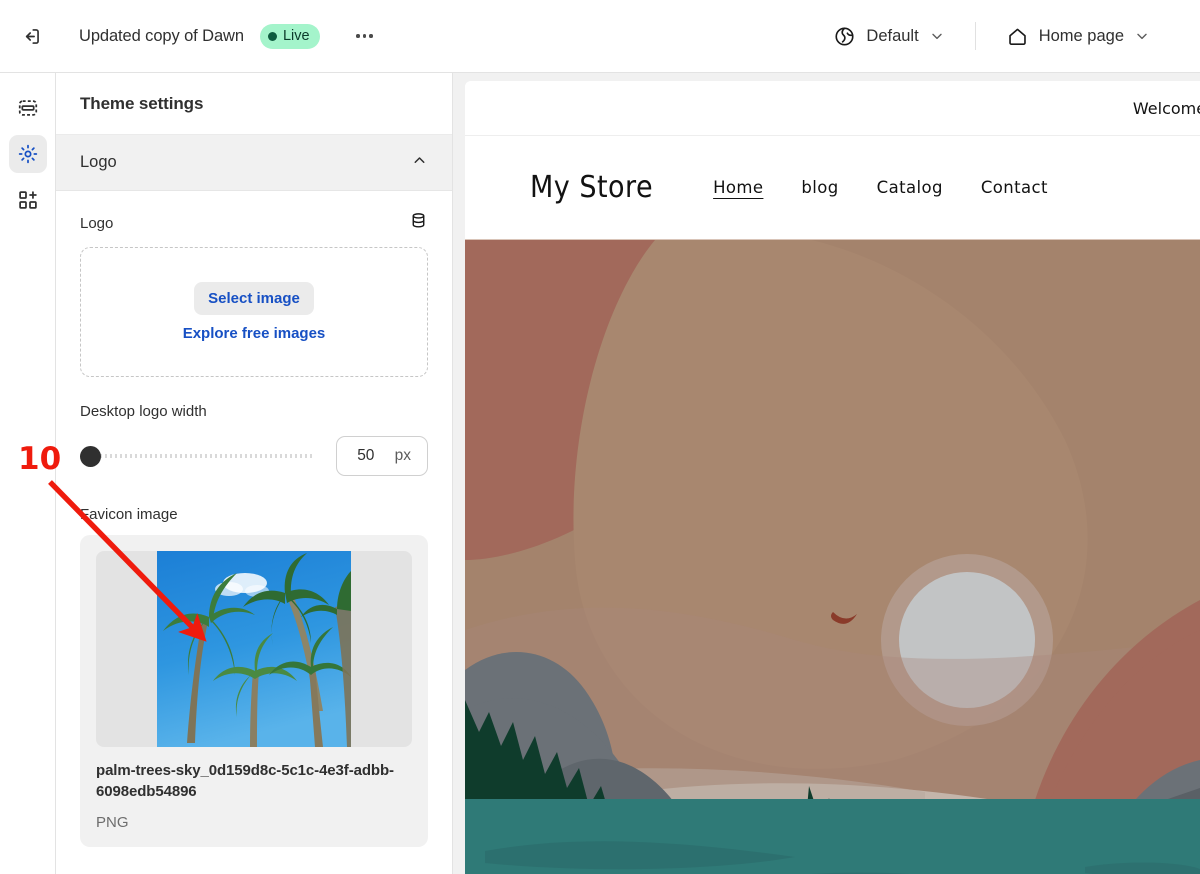  I want to click on favicon-filetype: PNG, so click(112, 823).